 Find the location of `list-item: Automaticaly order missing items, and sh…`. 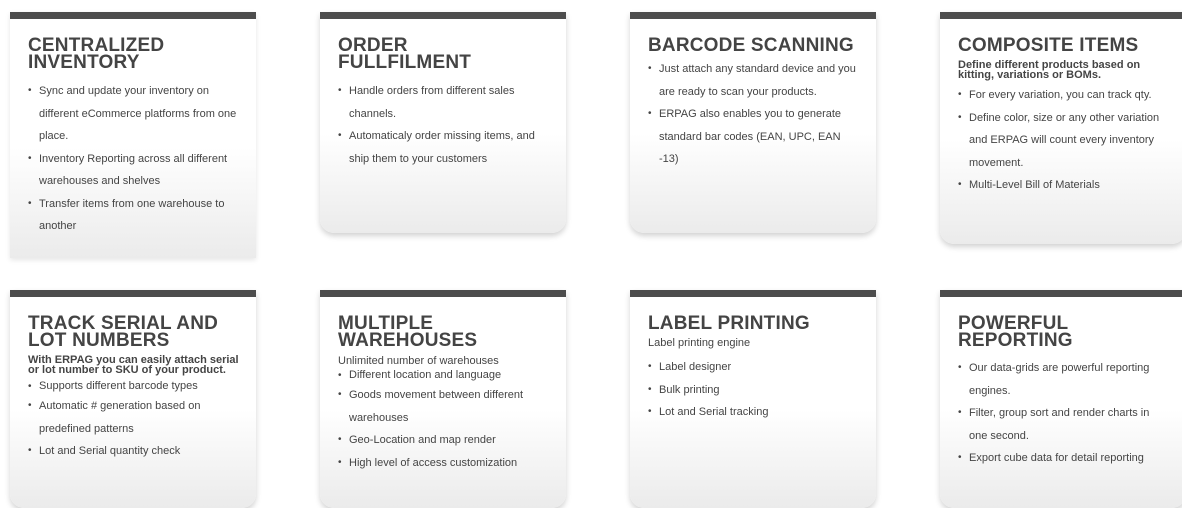

list-item: Automaticaly order missing items, and sh… is located at coordinates (443, 147).